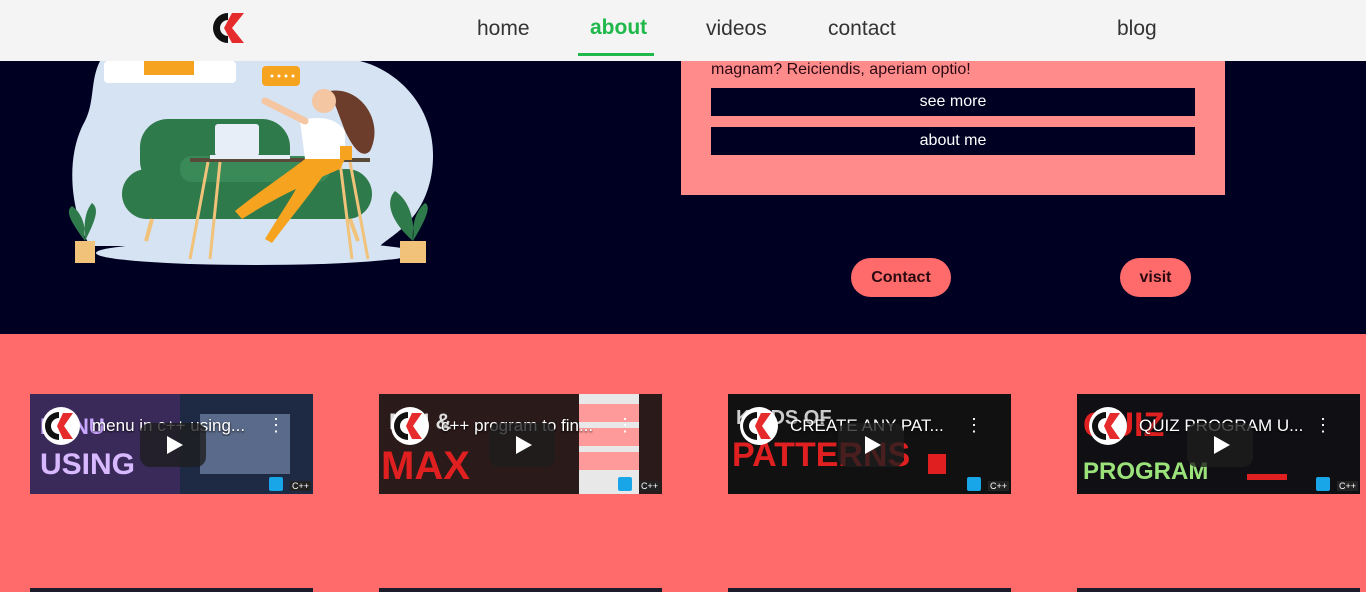 This screenshot has height=592, width=1366. Describe the element at coordinates (618, 28) in the screenshot. I see `nav-link-about: about` at that location.